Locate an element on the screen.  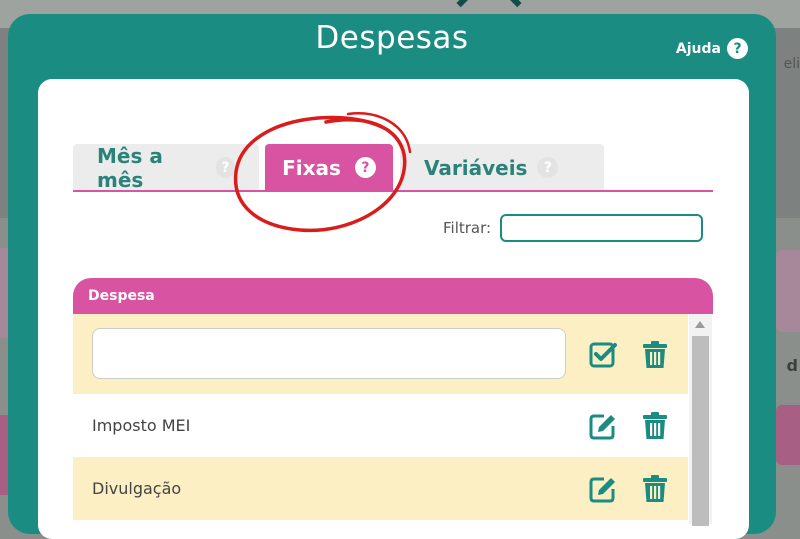
new-expense-input is located at coordinates (329, 353).